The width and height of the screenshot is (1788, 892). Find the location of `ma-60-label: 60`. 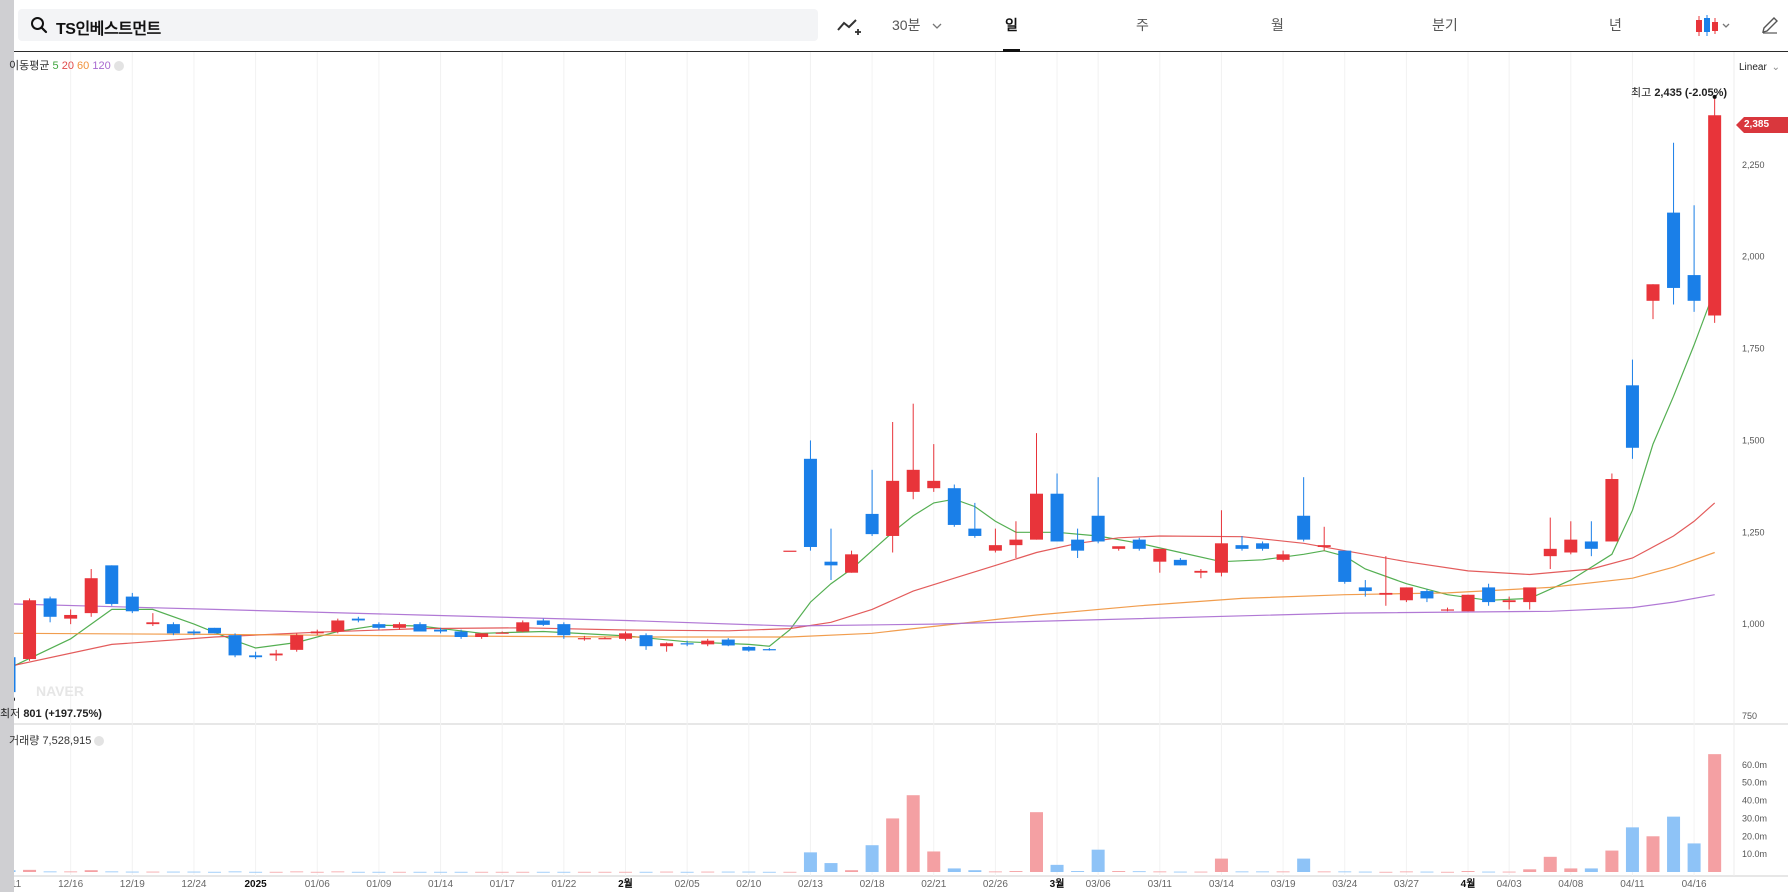

ma-60-label: 60 is located at coordinates (83, 66).